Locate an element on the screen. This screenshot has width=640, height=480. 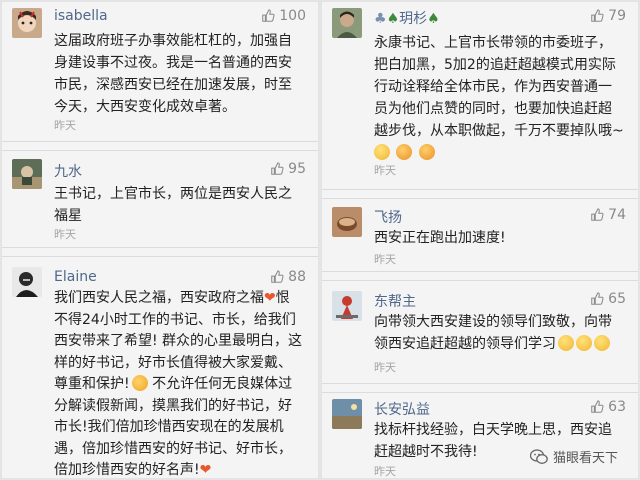
fist-emoji-icon is located at coordinates (139, 383).